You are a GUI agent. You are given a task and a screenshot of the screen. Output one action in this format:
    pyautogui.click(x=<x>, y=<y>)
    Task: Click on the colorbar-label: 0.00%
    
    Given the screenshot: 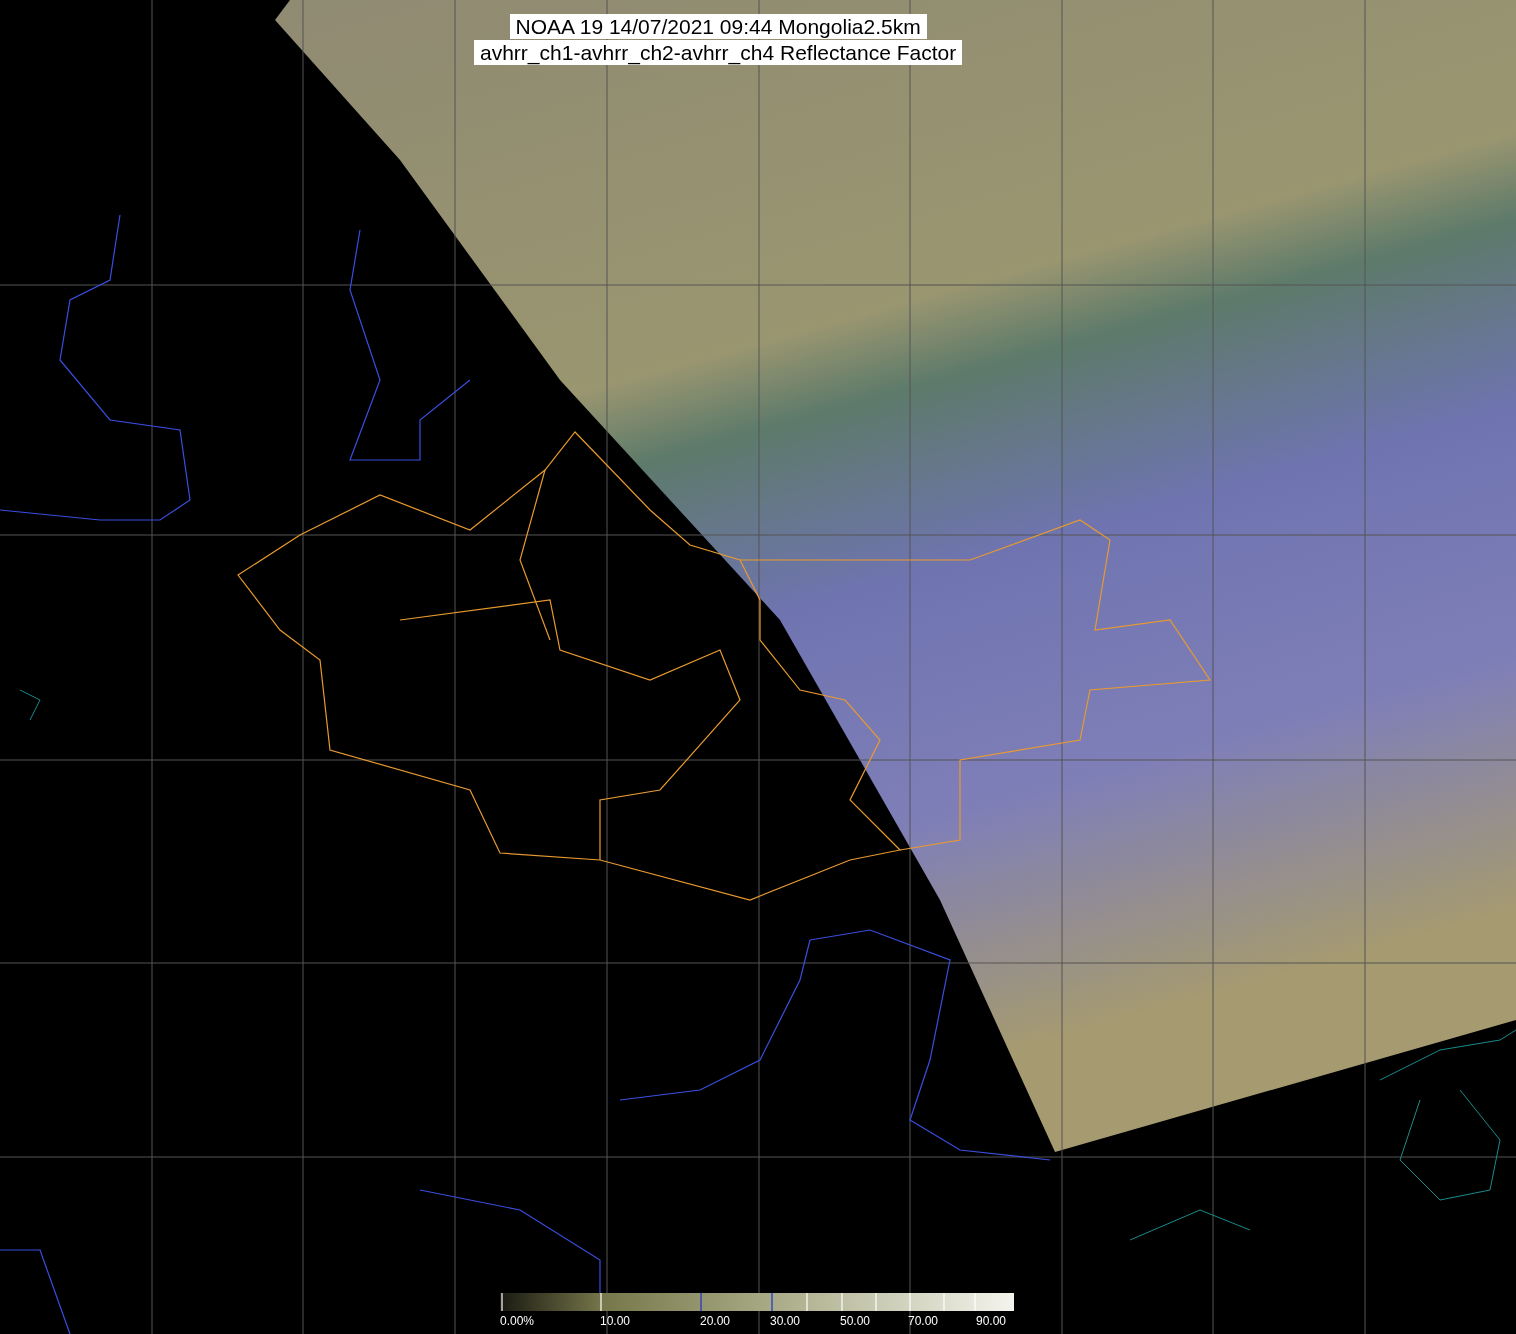 What is the action you would take?
    pyautogui.click(x=517, y=1321)
    